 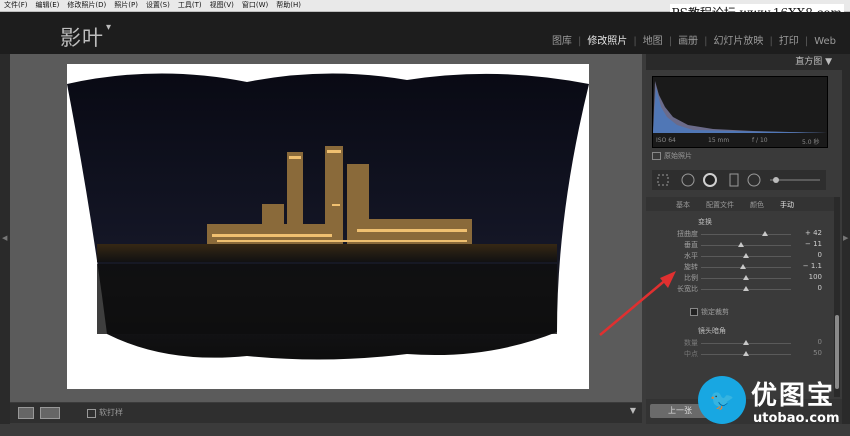 I want to click on transform-slider-row: 垂直 − 11, so click(x=736, y=245).